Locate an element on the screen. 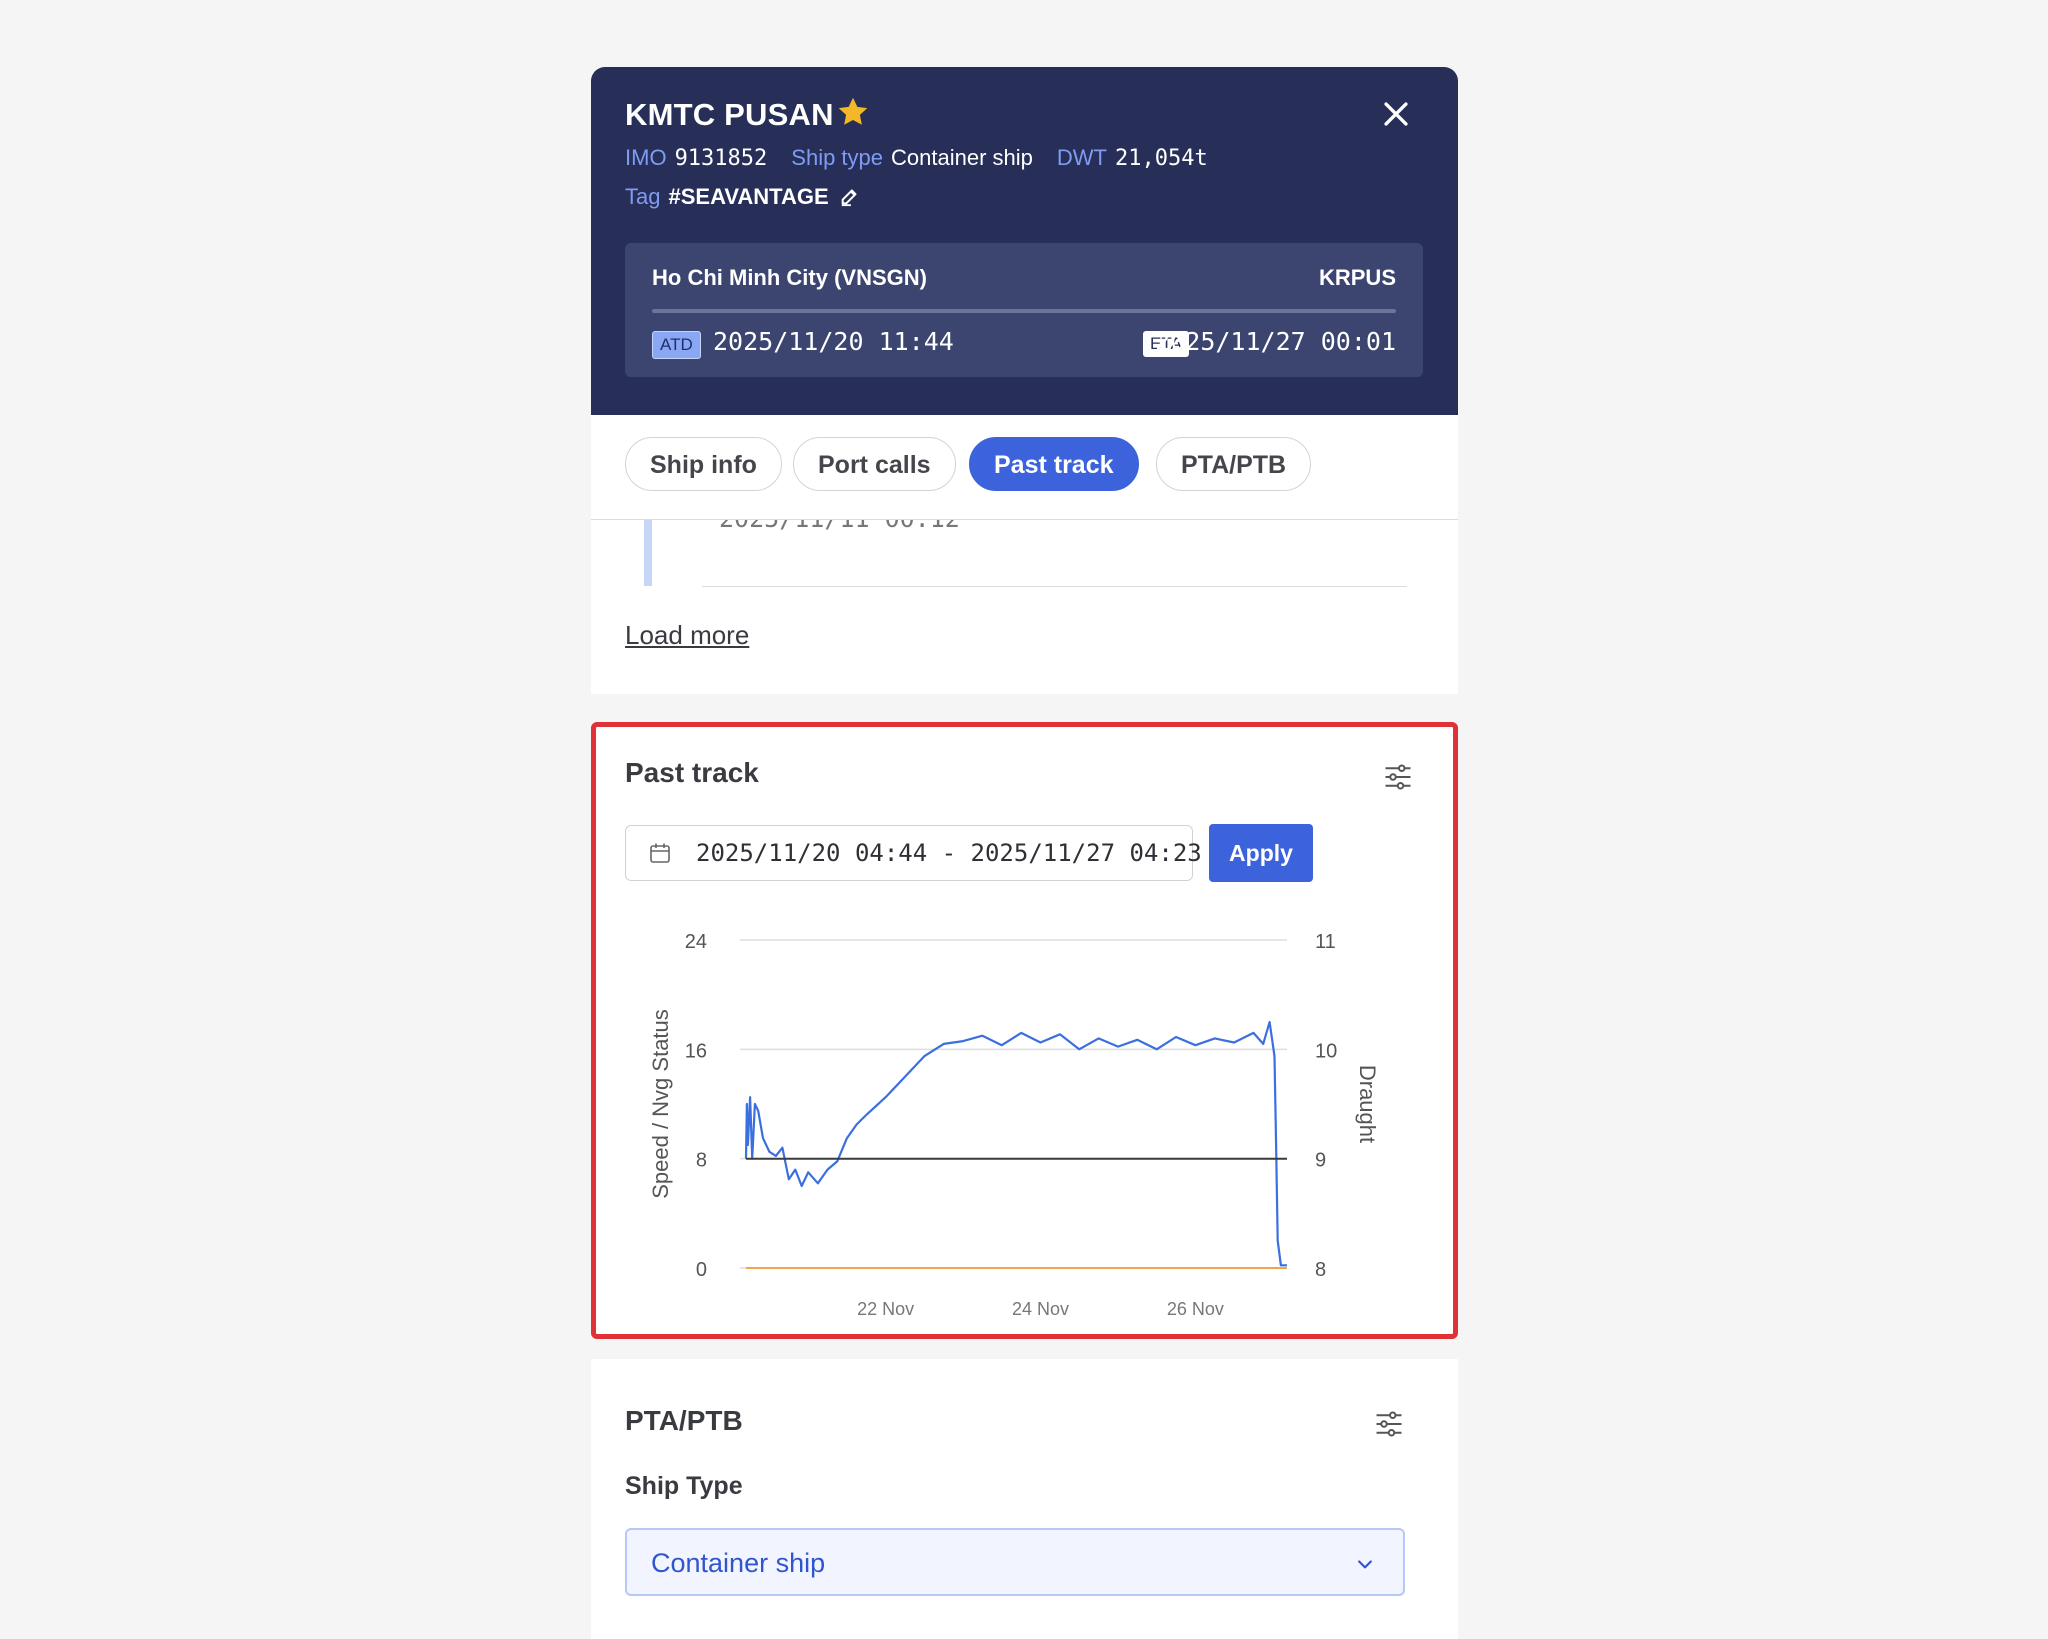 Image resolution: width=2048 pixels, height=1639 pixels. ship-type-select: Container ship is located at coordinates (1015, 1562).